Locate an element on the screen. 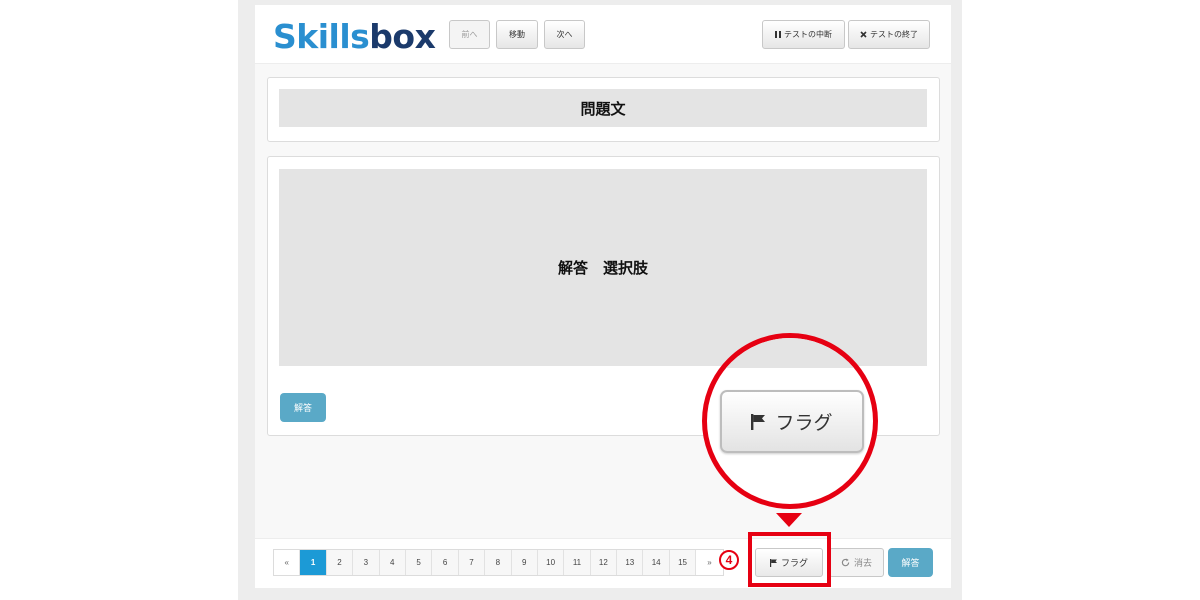 The image size is (1200, 600). page-number: 3 is located at coordinates (366, 562).